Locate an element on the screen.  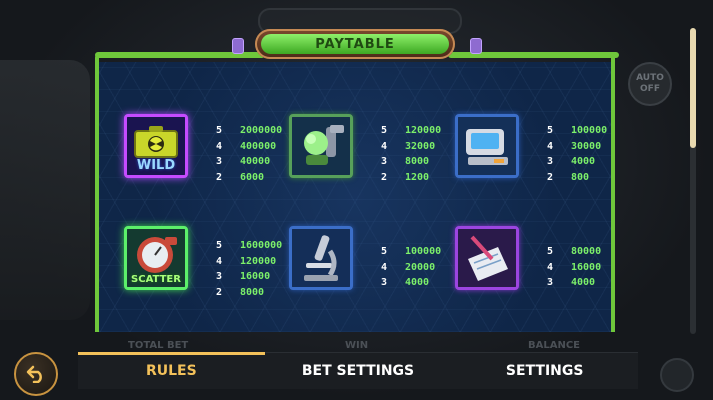
auto-spin-button: AUTO OFF is located at coordinates (650, 84).